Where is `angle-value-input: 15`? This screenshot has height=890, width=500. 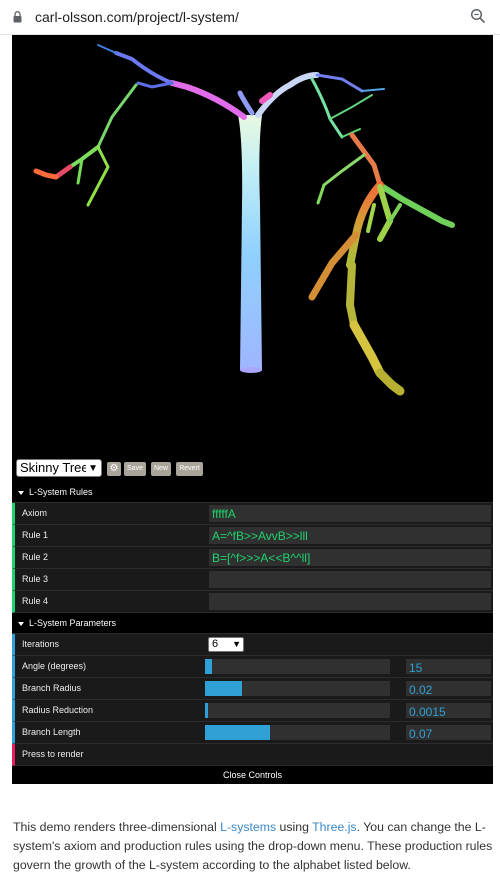 angle-value-input: 15 is located at coordinates (448, 667).